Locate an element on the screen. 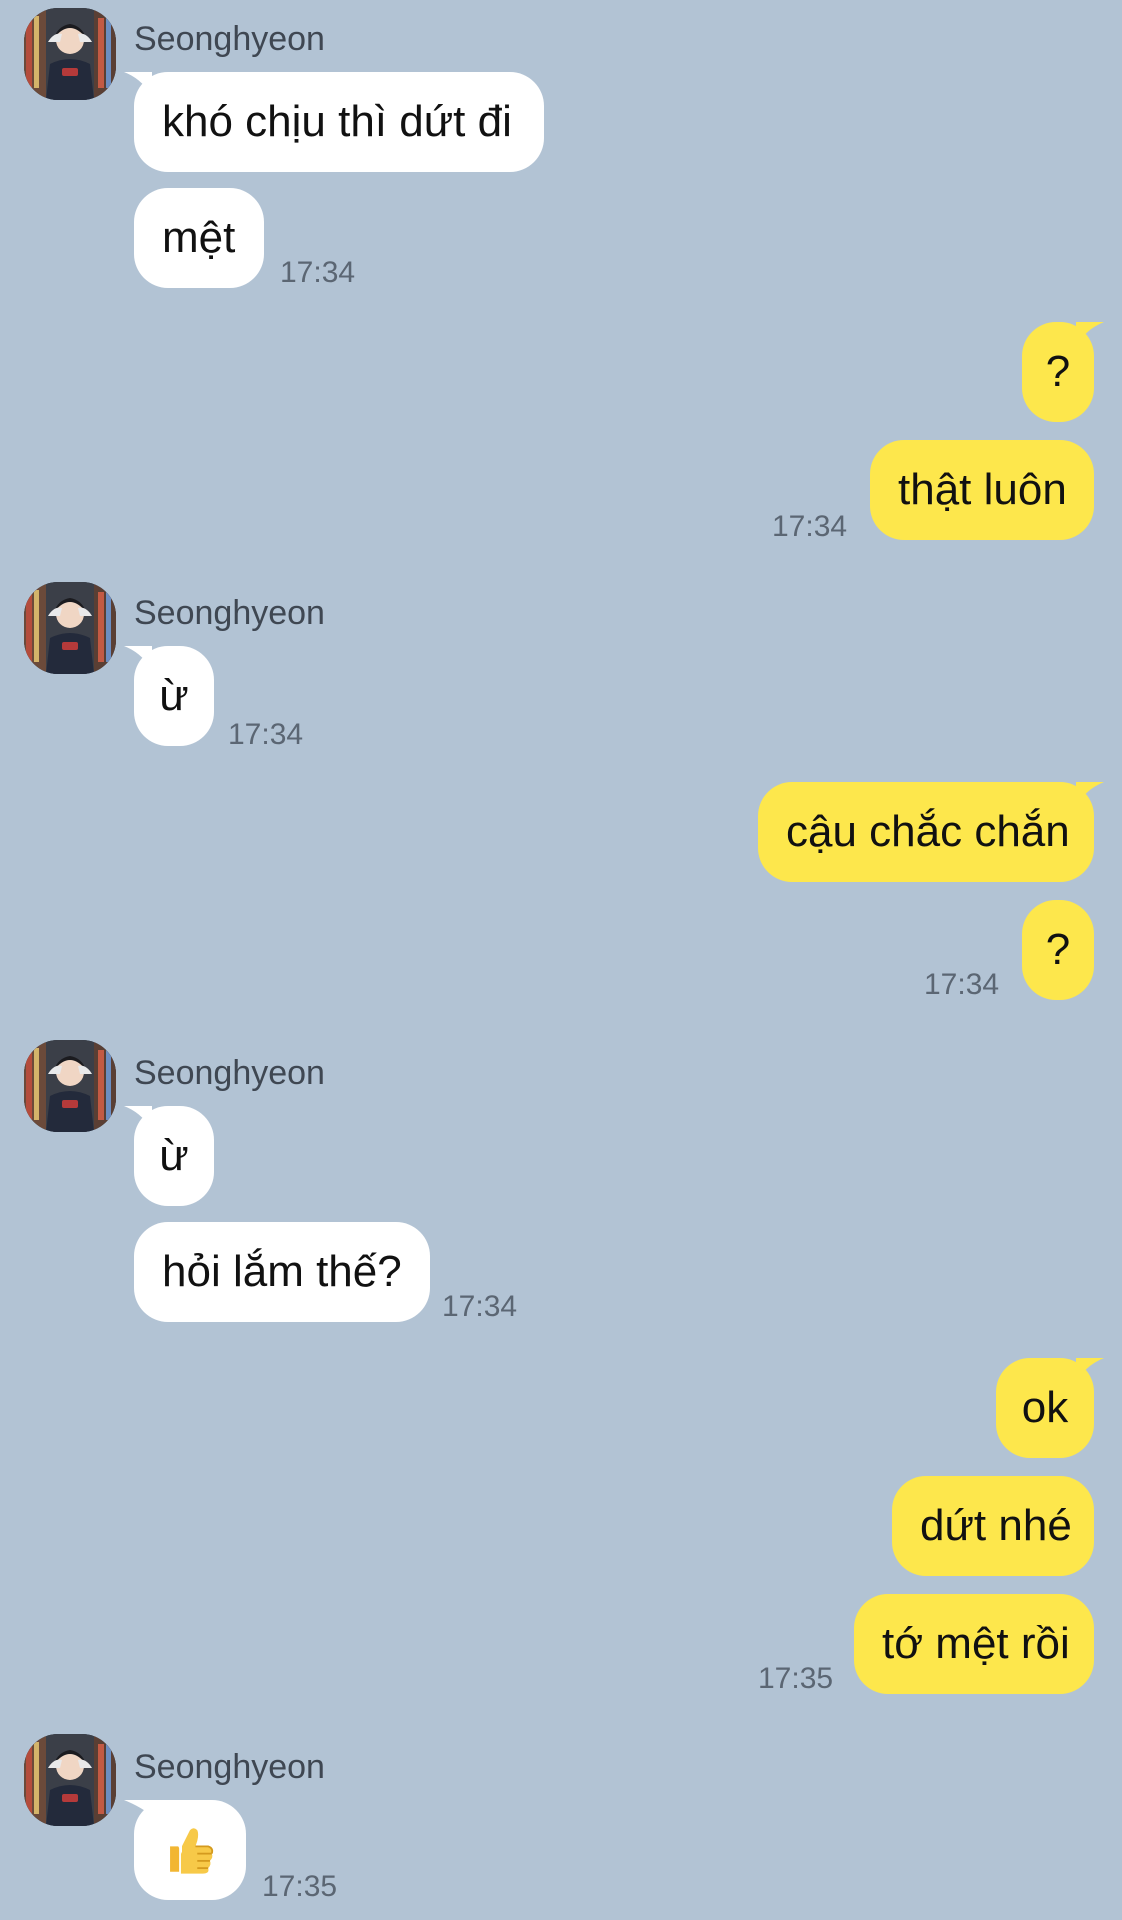  message-bubble-outgoing: dứt nhé is located at coordinates (993, 1526).